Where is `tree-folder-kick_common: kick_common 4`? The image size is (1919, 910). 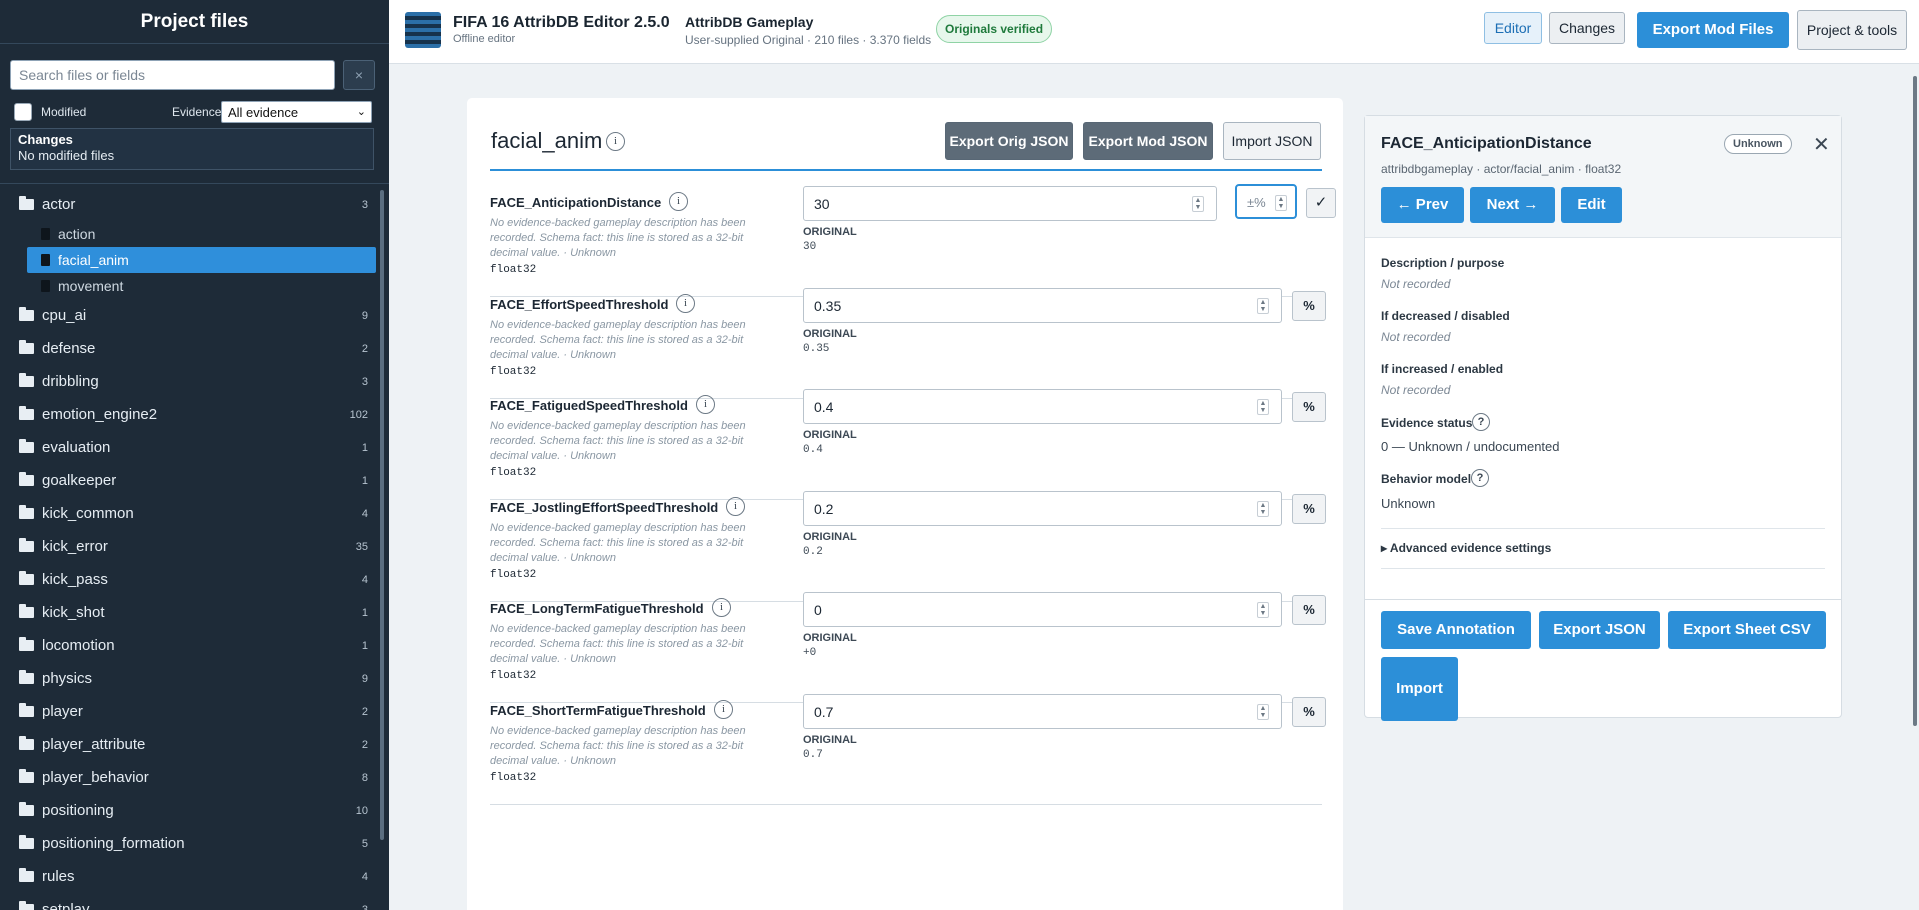 tree-folder-kick_common: kick_common 4 is located at coordinates (189, 513).